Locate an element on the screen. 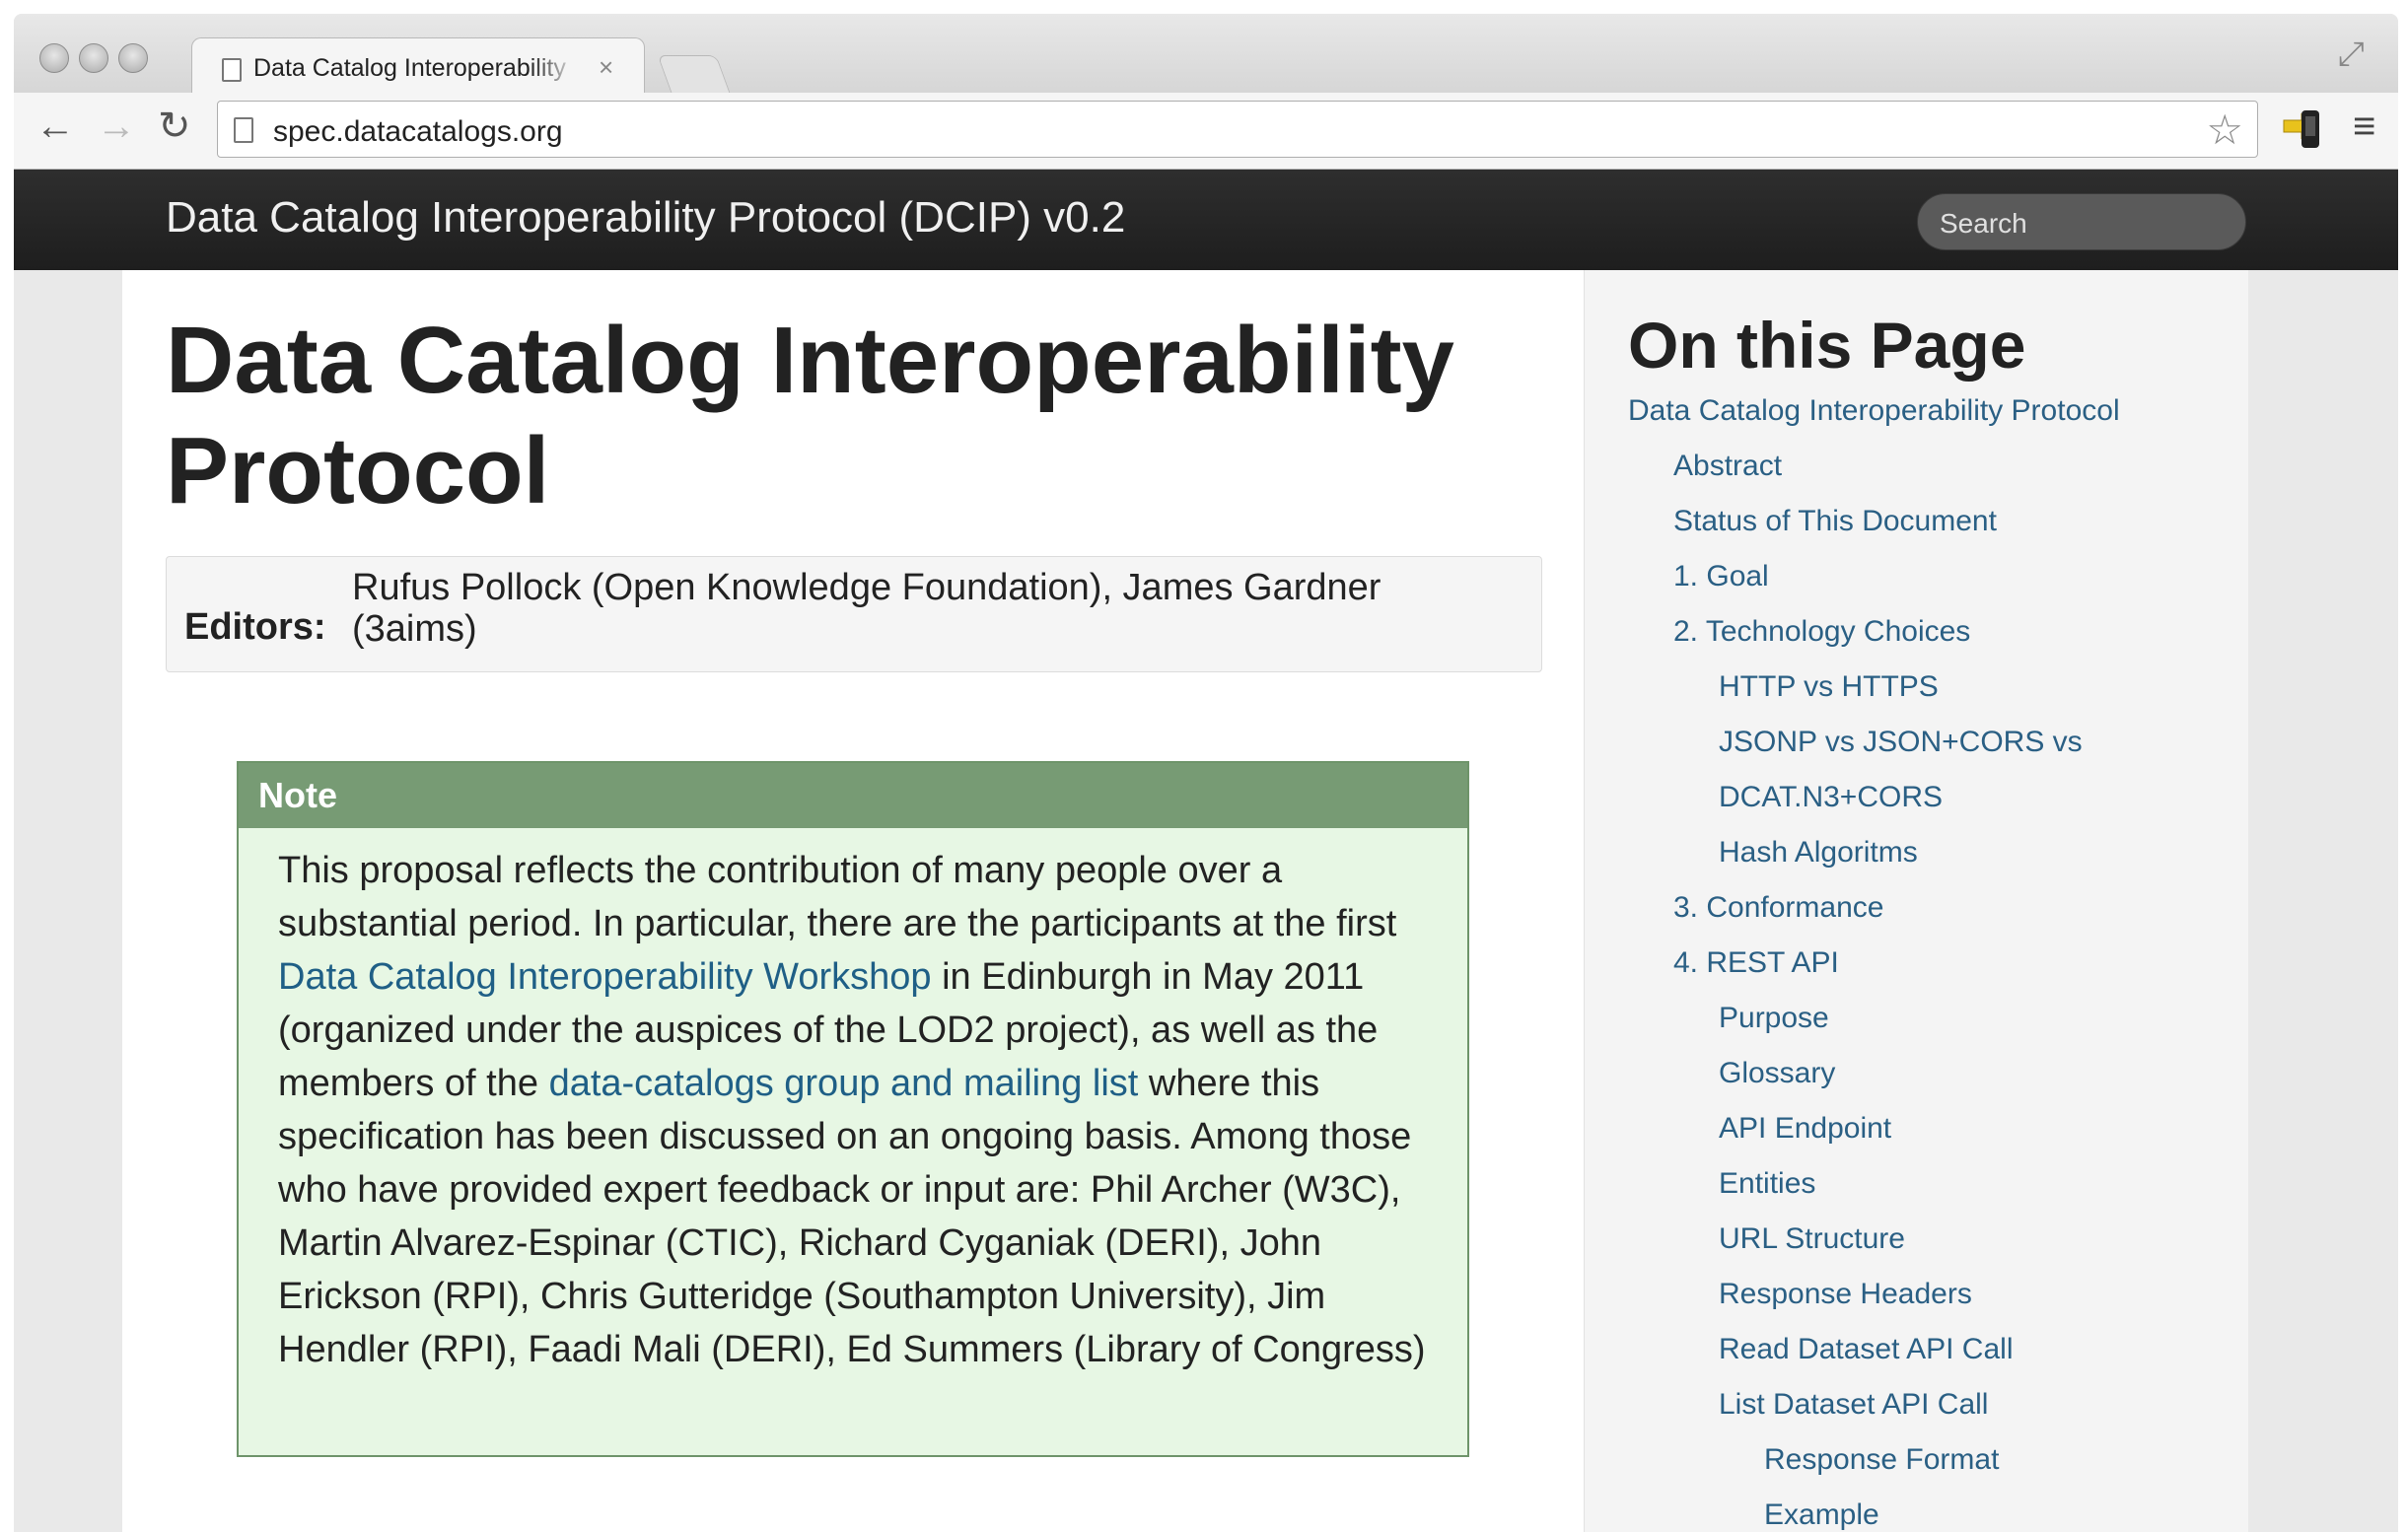 This screenshot has width=2408, height=1532. address-bar: spec.datacatalogs.org ☆ is located at coordinates (1237, 129).